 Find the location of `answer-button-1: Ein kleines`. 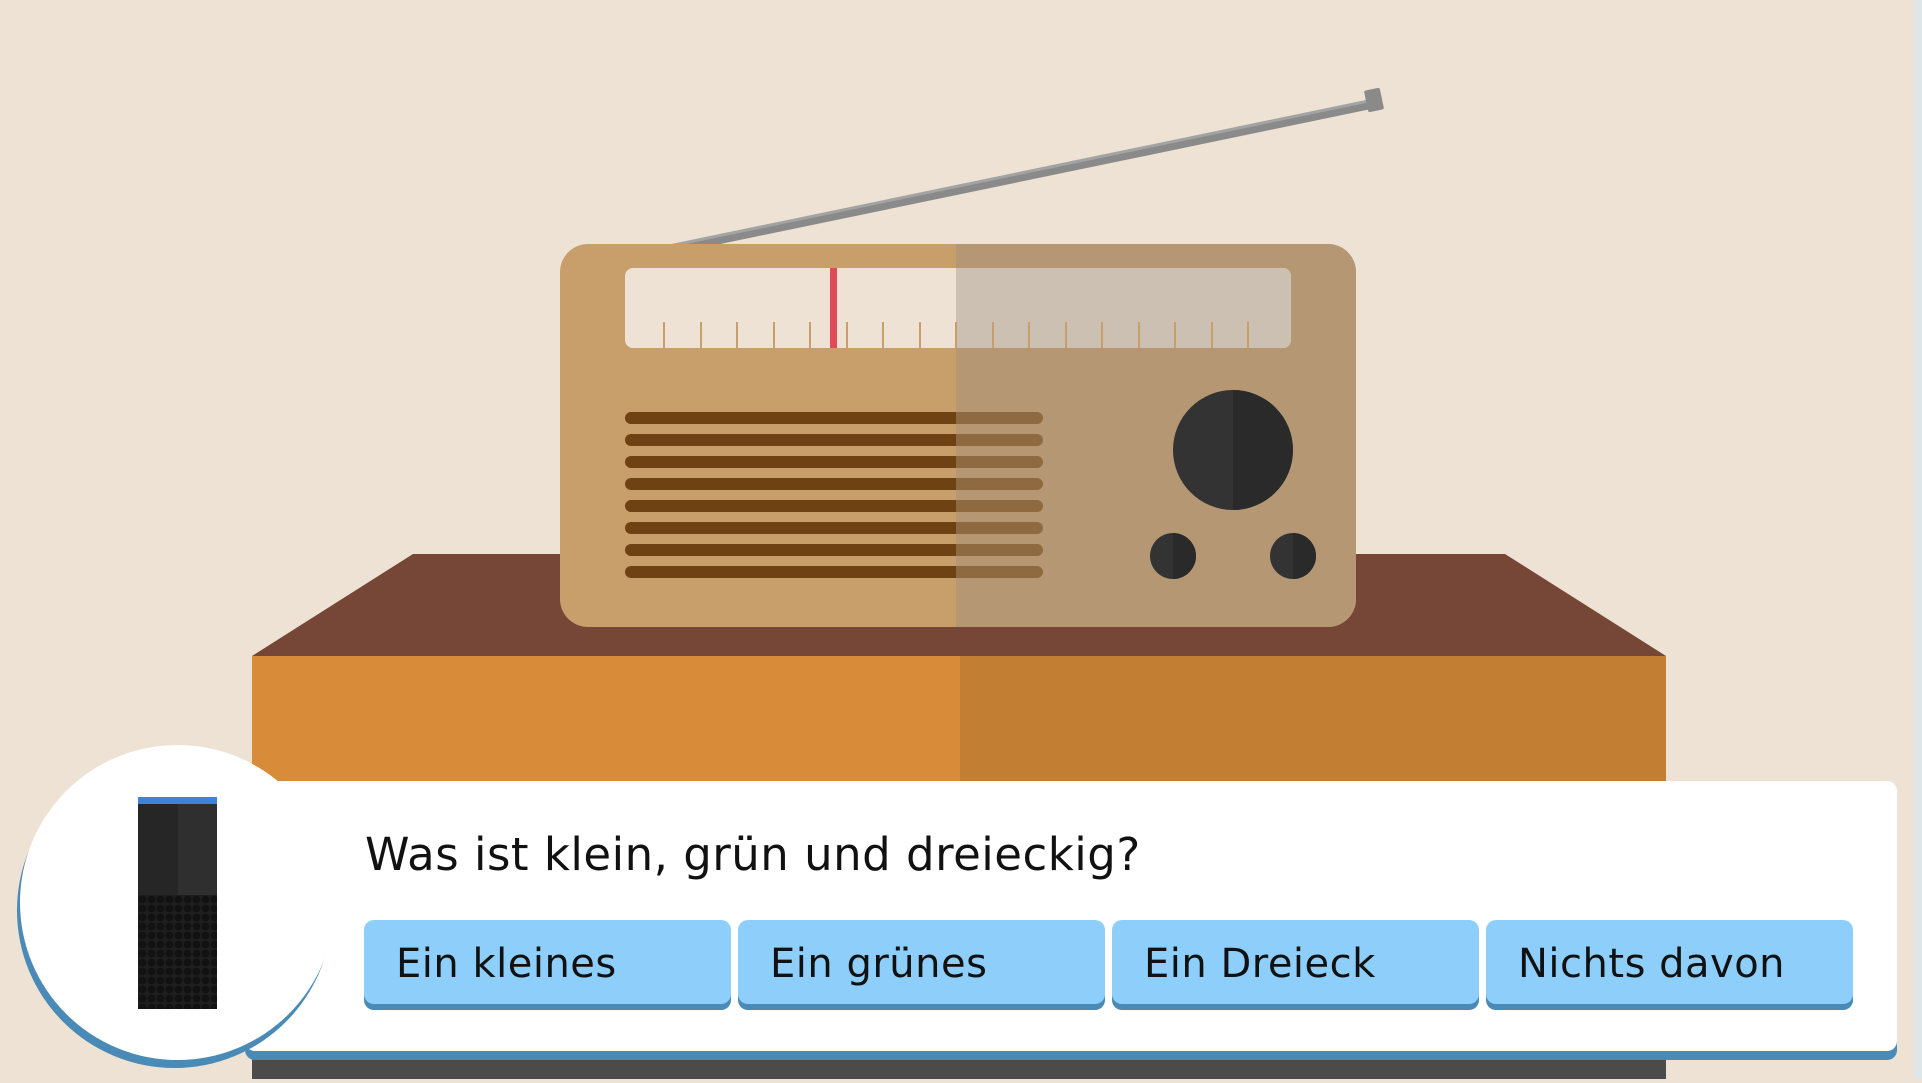

answer-button-1: Ein kleines is located at coordinates (547, 962).